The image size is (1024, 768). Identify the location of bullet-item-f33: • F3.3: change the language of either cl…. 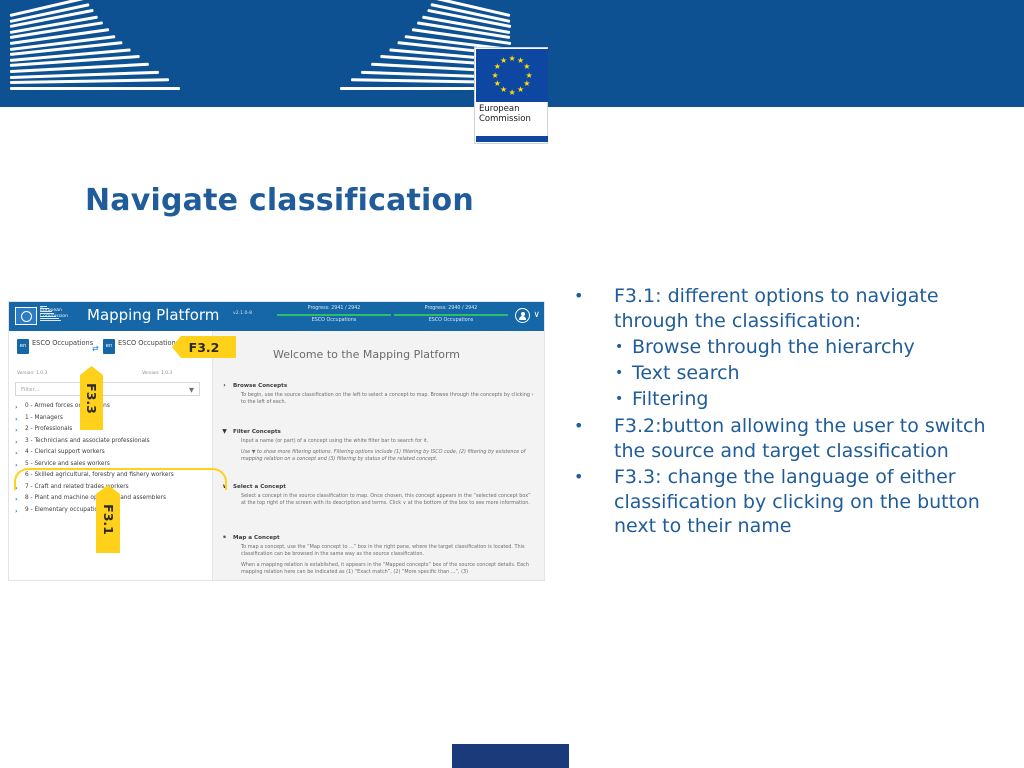
(788, 502).